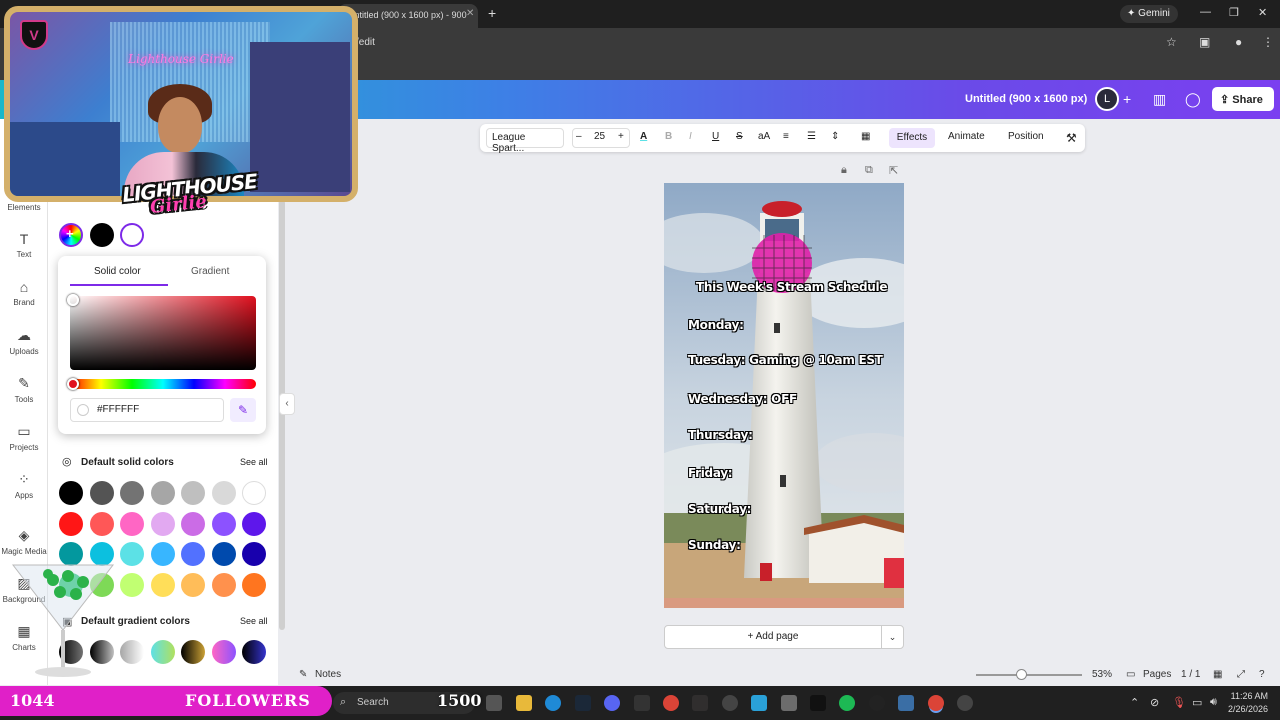  I want to click on capcut-icon, so click(818, 703).